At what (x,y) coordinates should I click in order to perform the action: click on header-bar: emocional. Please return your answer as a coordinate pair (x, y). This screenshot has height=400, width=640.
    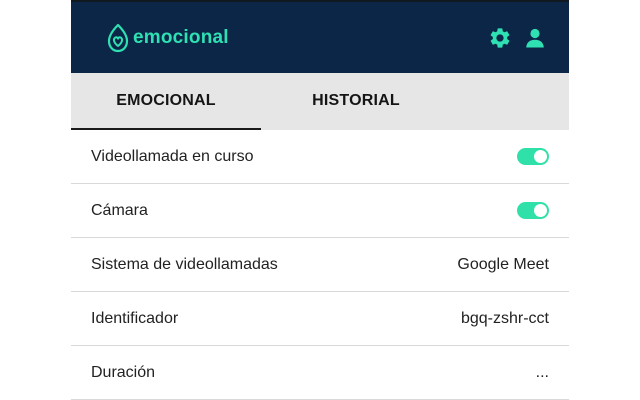
    Looking at the image, I should click on (320, 36).